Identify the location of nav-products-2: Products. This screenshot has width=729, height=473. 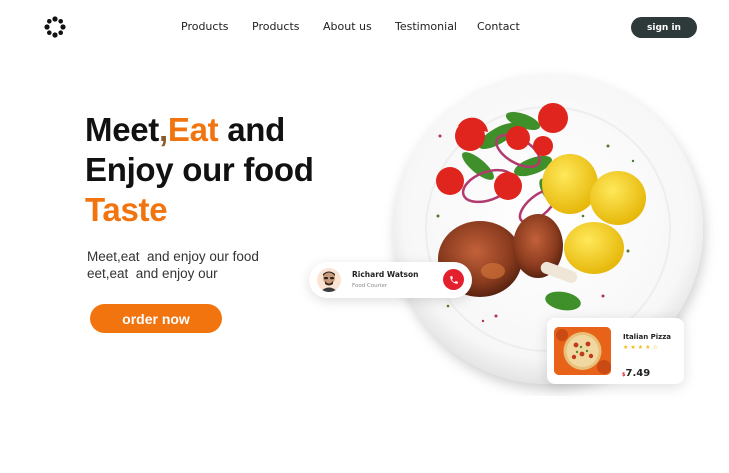
(276, 26).